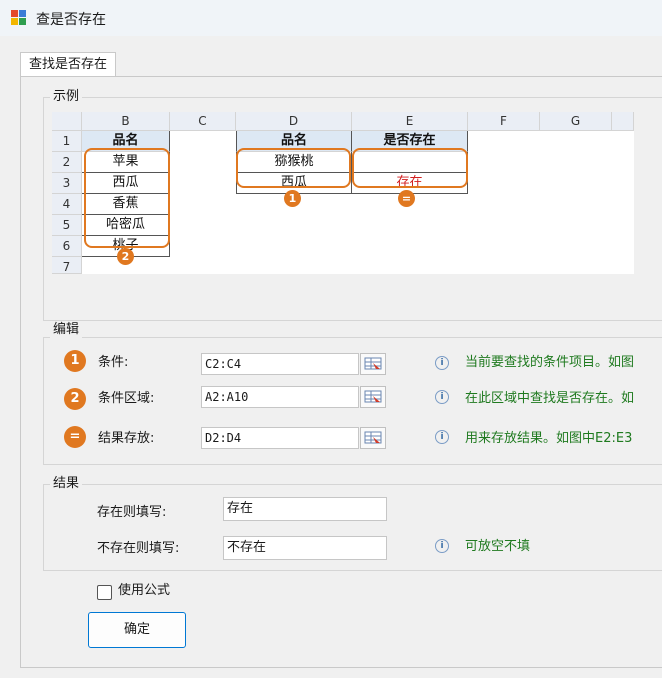  Describe the element at coordinates (550, 398) in the screenshot. I see `condition-range-hint: 在此区域中查找是否存在。如` at that location.